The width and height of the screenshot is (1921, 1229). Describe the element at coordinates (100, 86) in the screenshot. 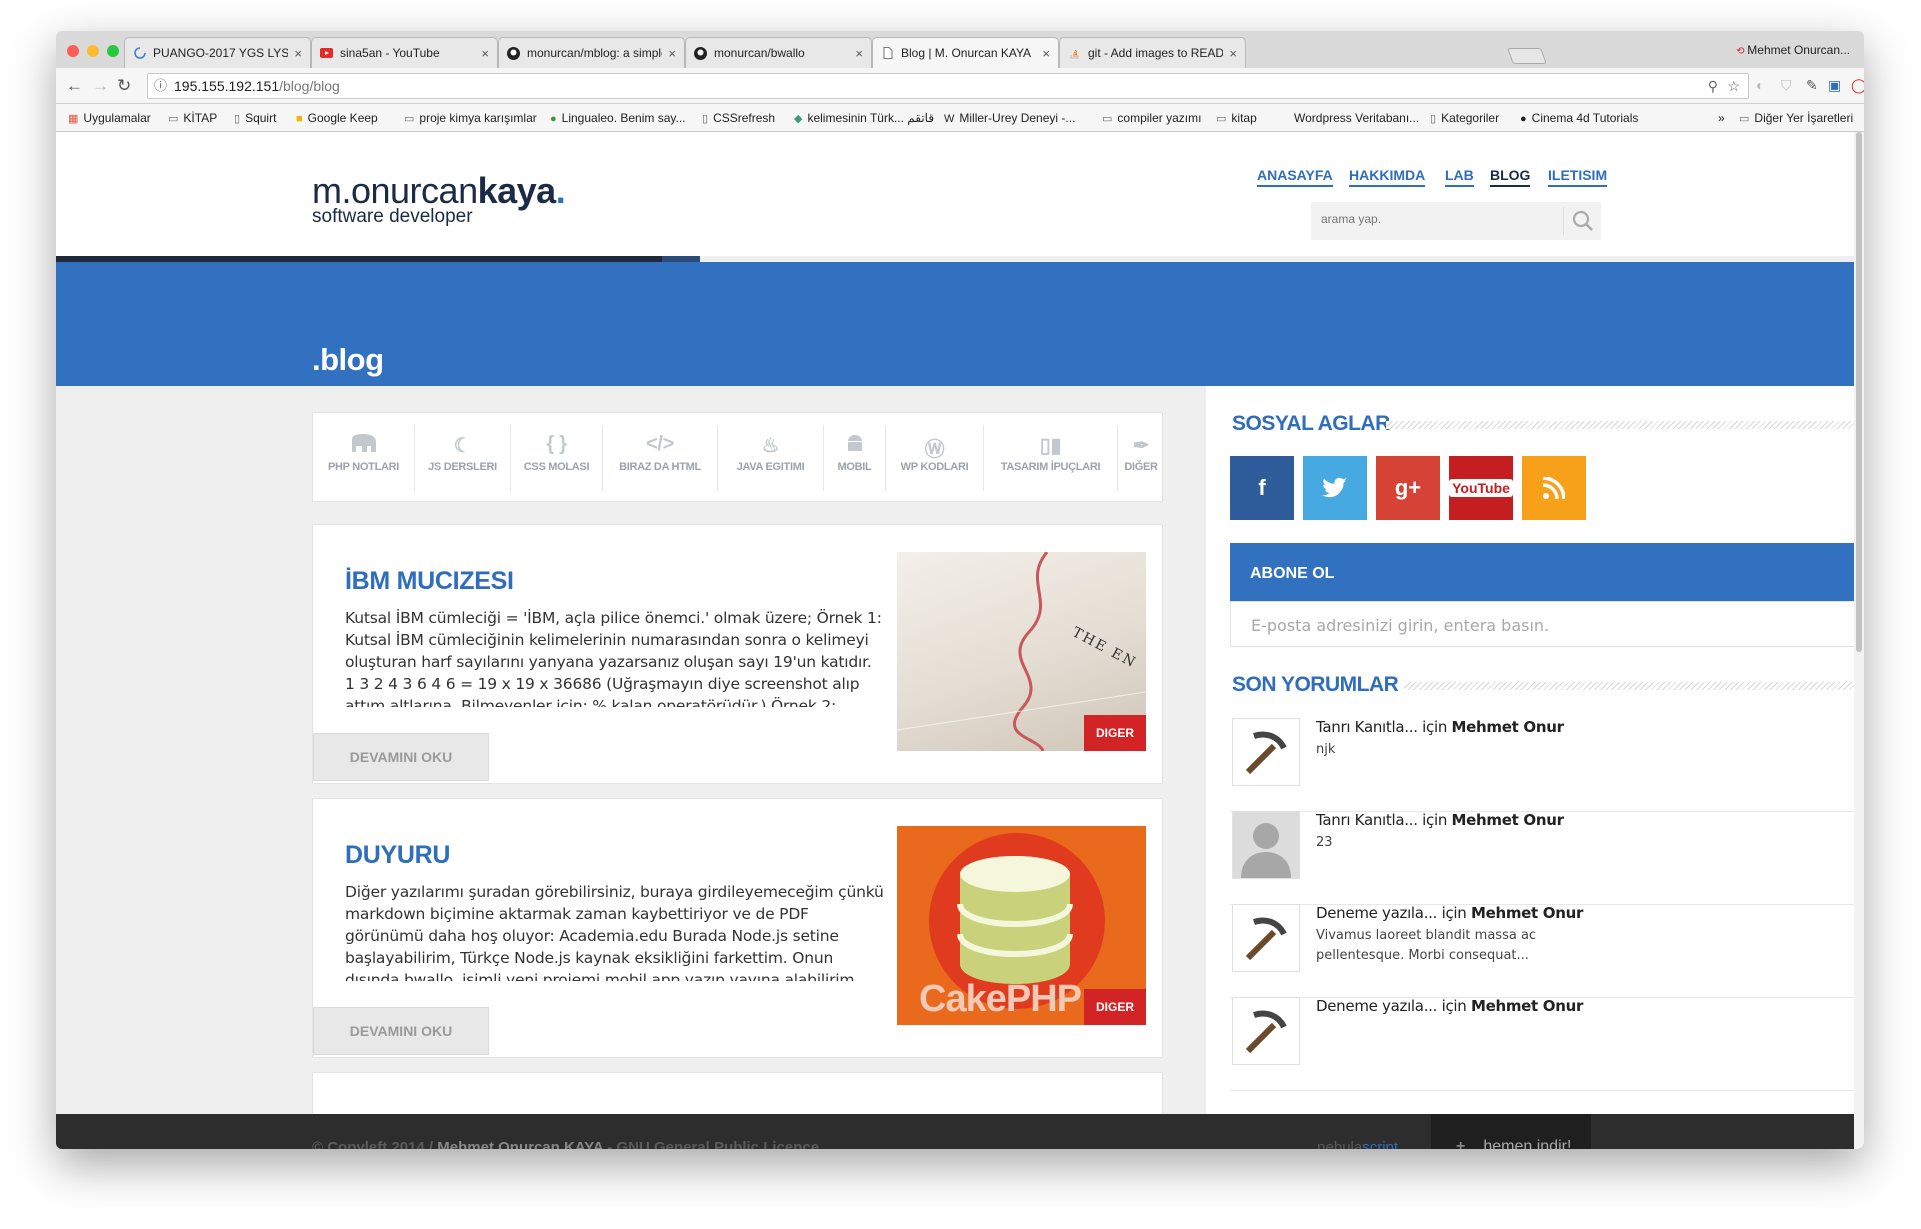

I see `forward-arrow-icon: →` at that location.